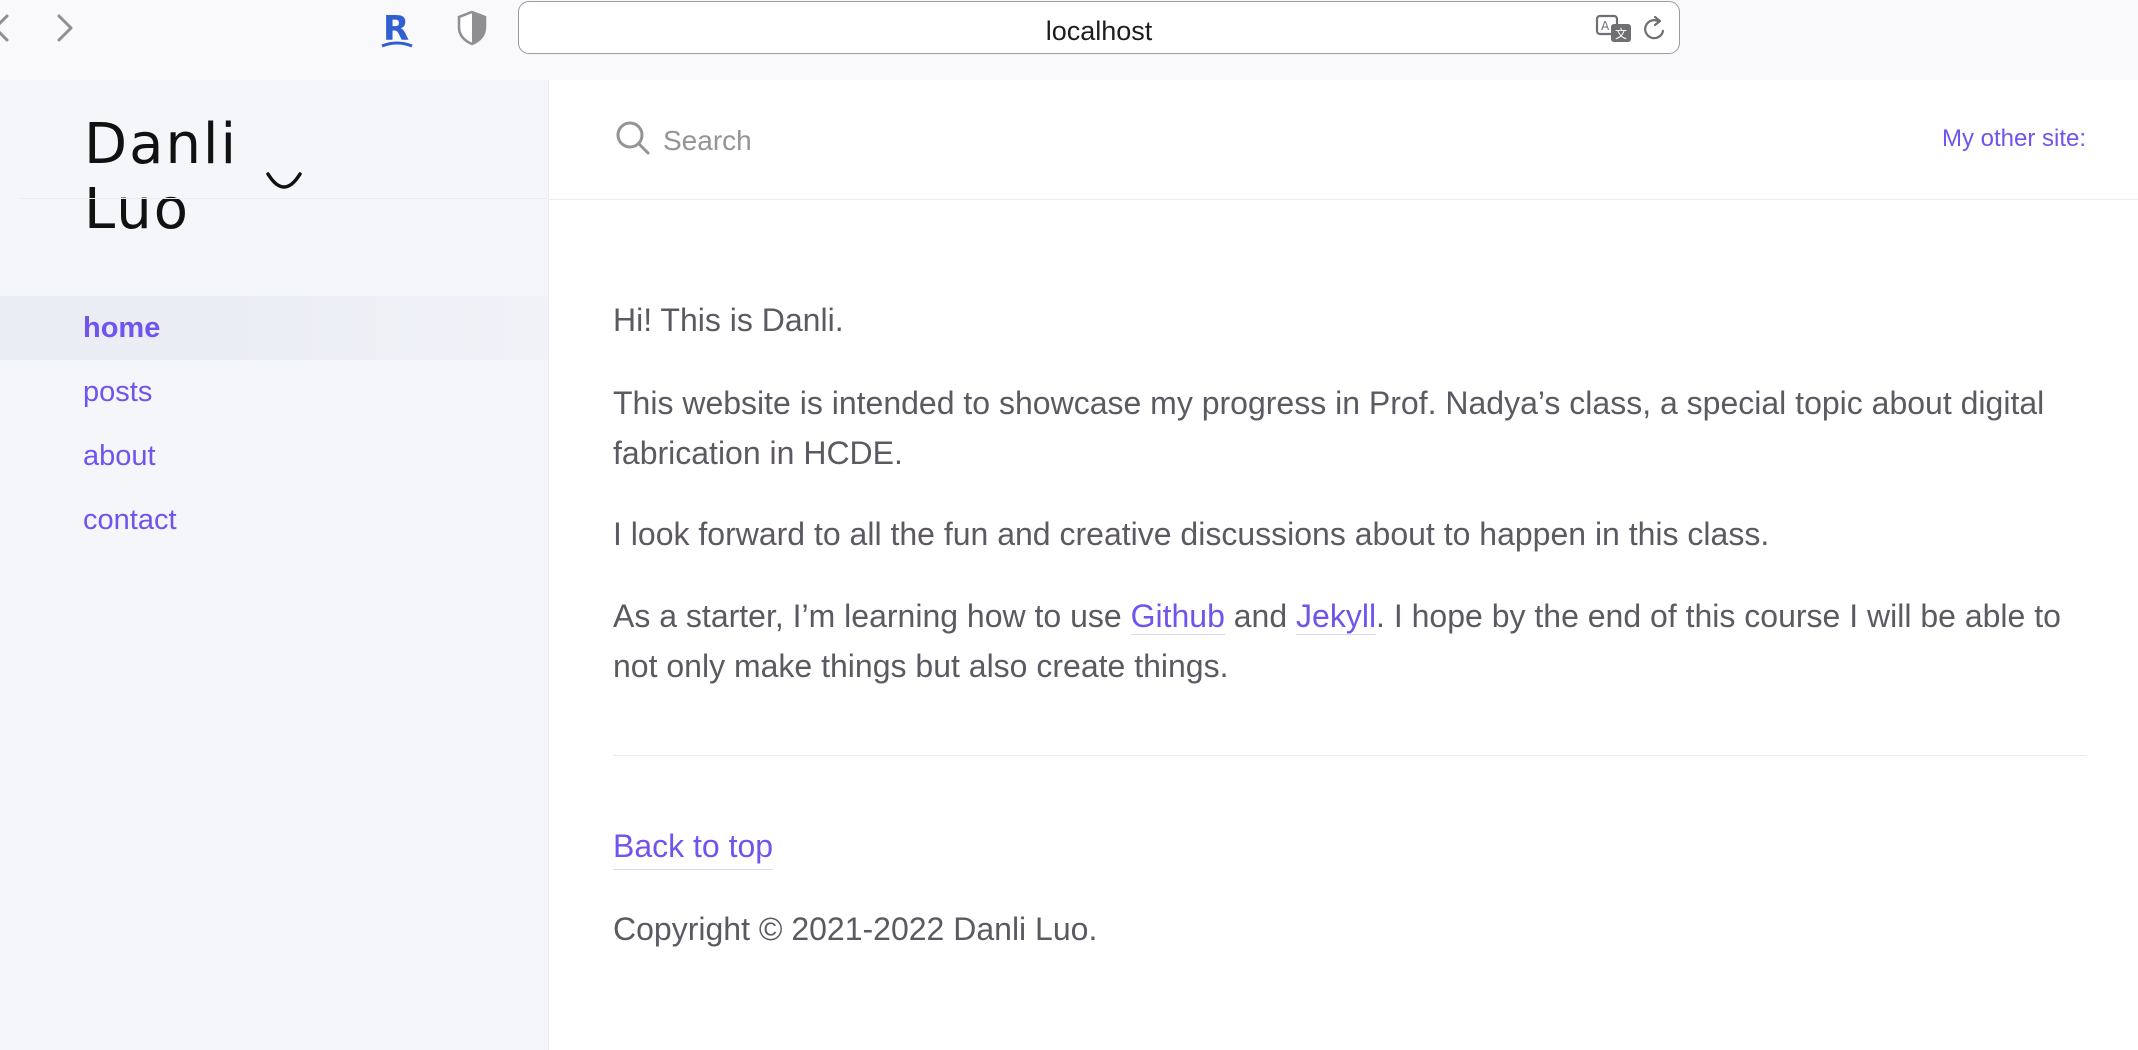 This screenshot has height=1050, width=2138. Describe the element at coordinates (397, 28) in the screenshot. I see `r-extension-icon: R` at that location.